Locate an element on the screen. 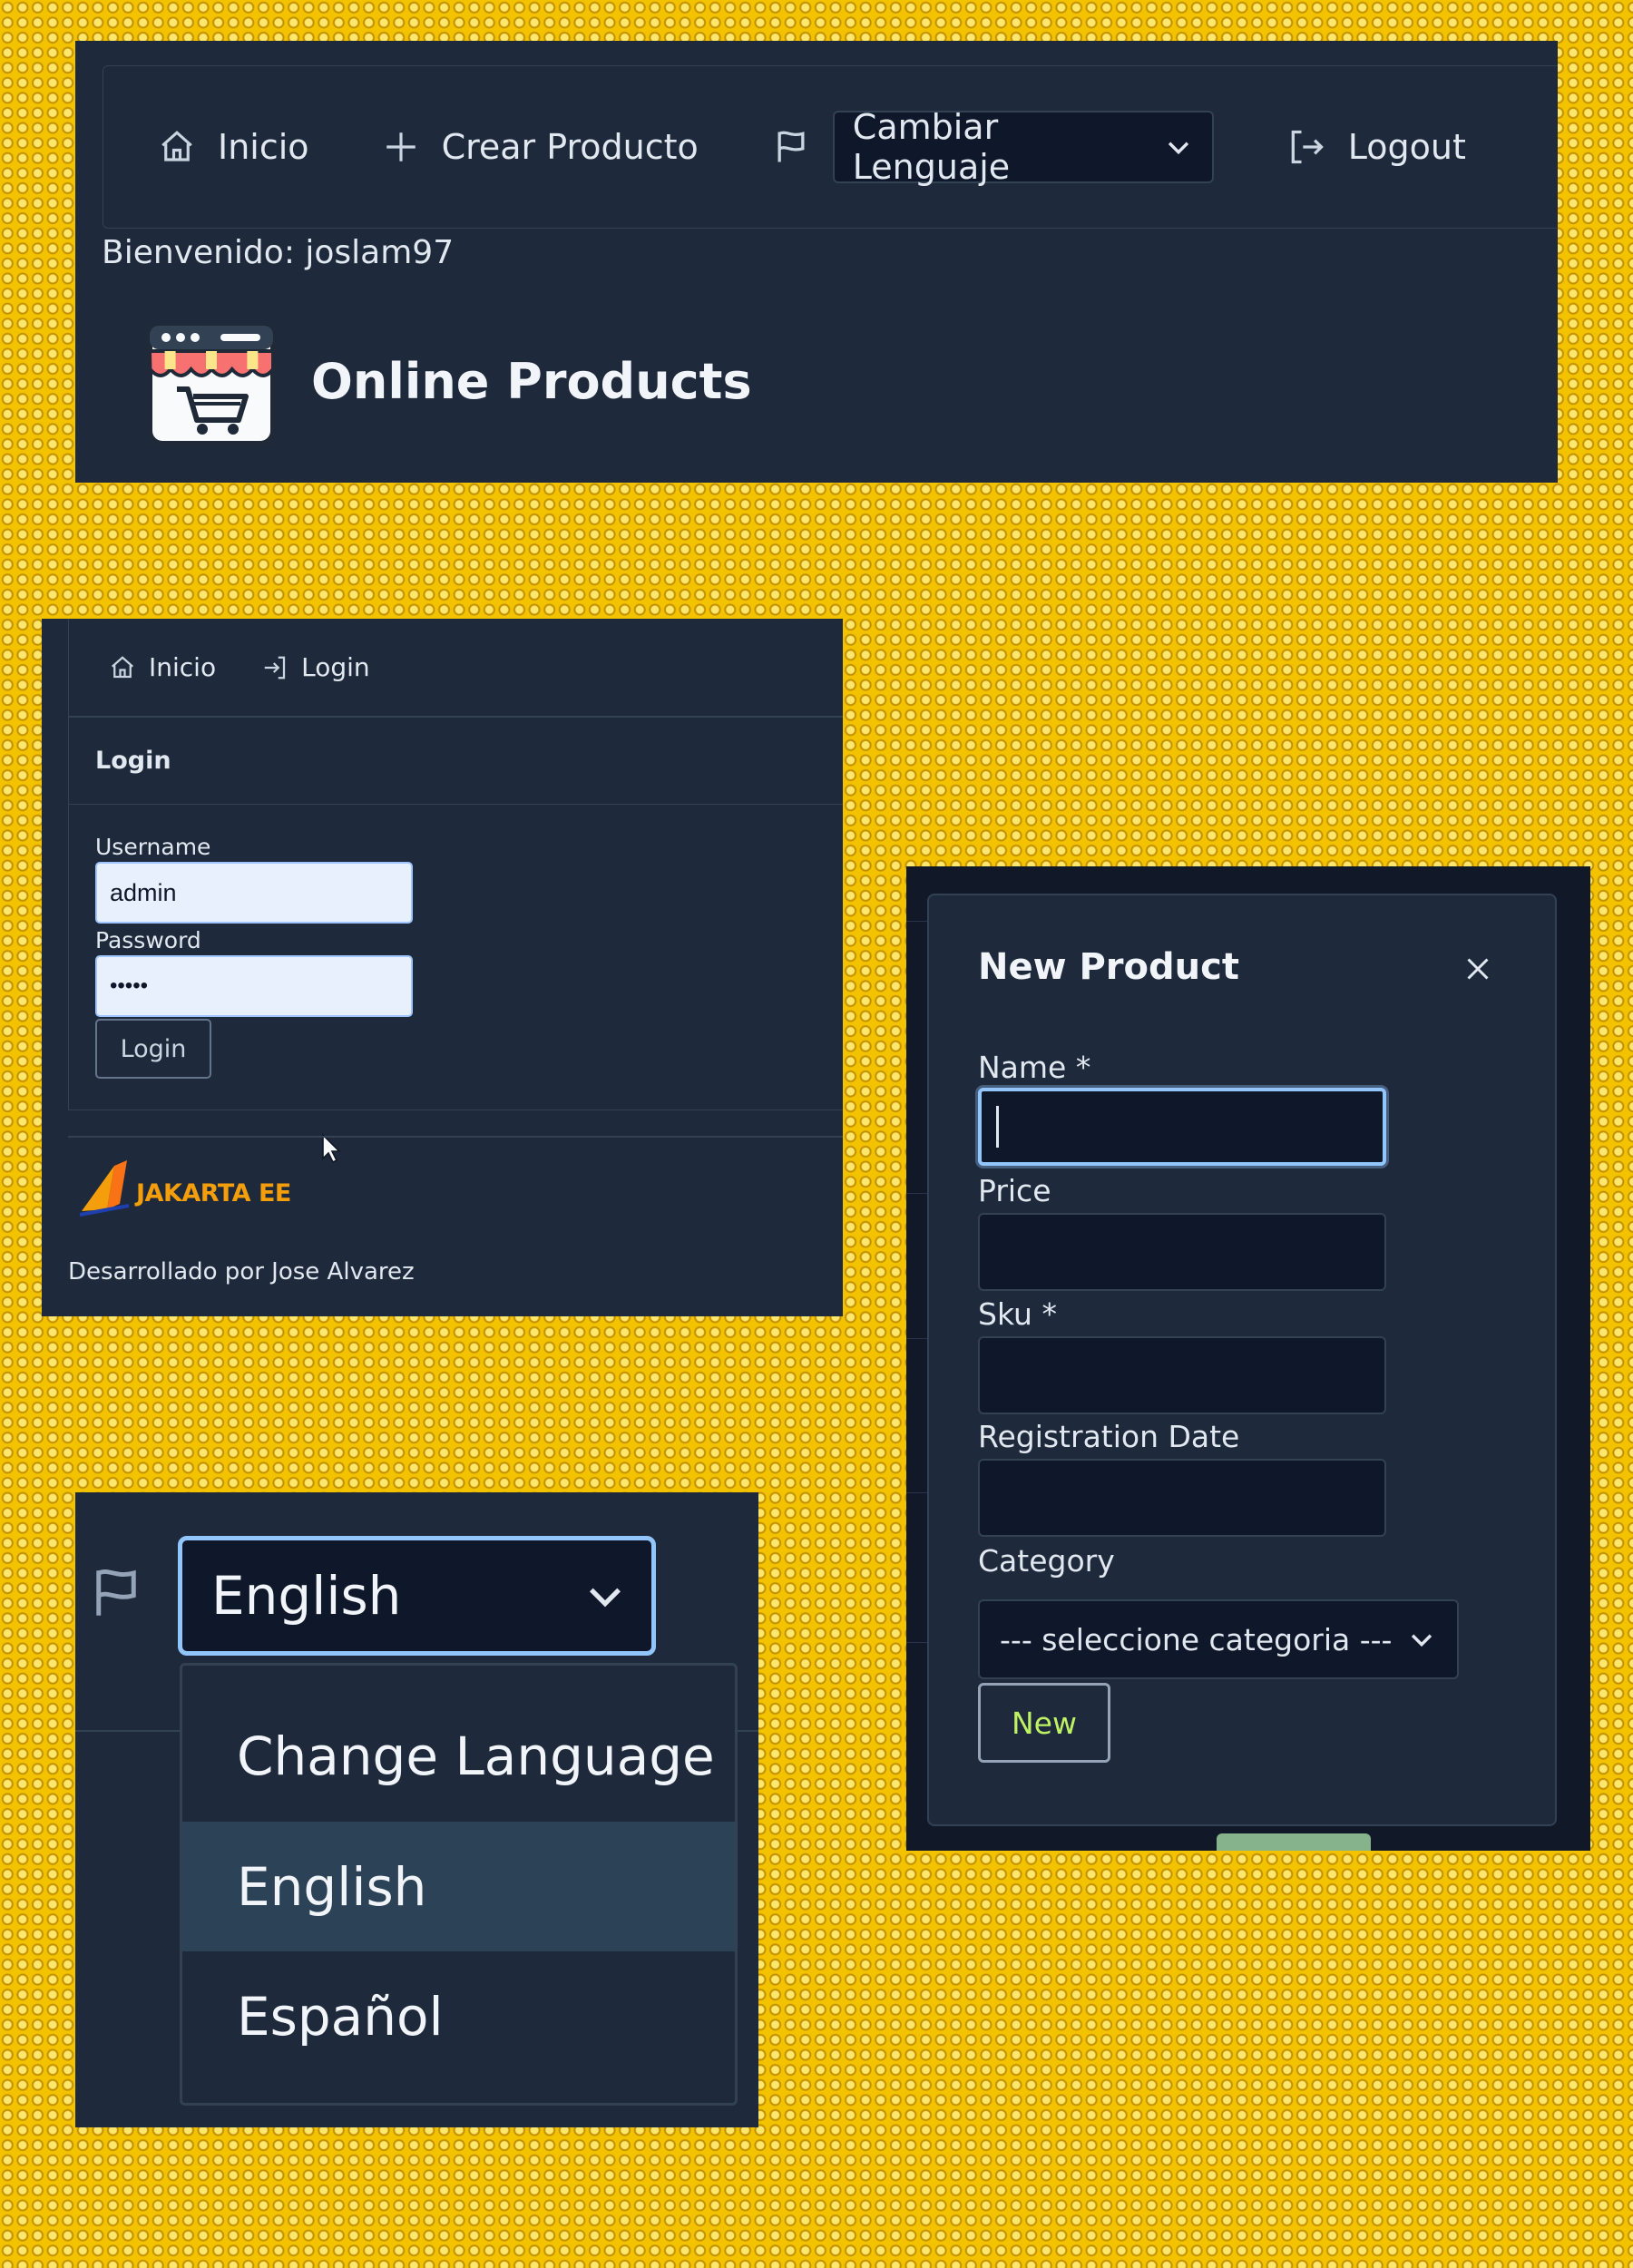 The image size is (1633, 2268). login-button: Login is located at coordinates (153, 1049).